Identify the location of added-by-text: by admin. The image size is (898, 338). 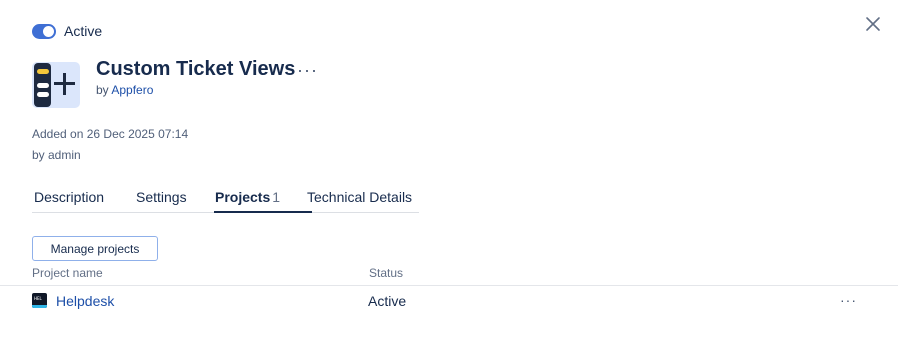
(56, 155).